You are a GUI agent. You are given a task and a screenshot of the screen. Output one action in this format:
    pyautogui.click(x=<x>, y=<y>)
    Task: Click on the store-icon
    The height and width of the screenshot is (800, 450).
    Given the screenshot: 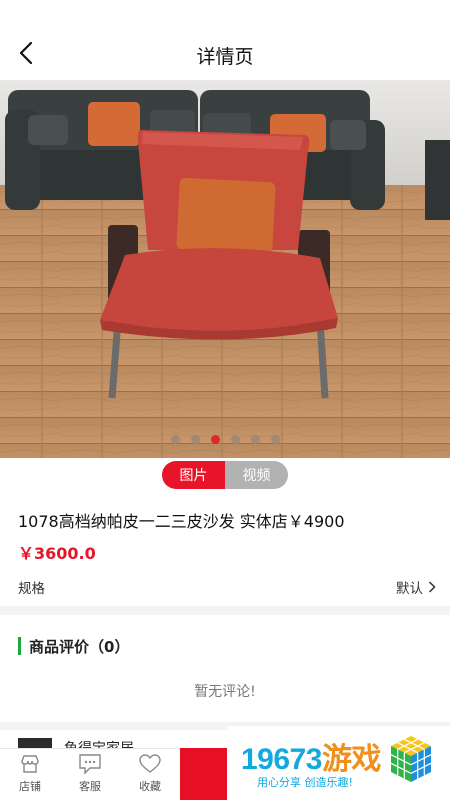 What is the action you would take?
    pyautogui.click(x=30, y=764)
    